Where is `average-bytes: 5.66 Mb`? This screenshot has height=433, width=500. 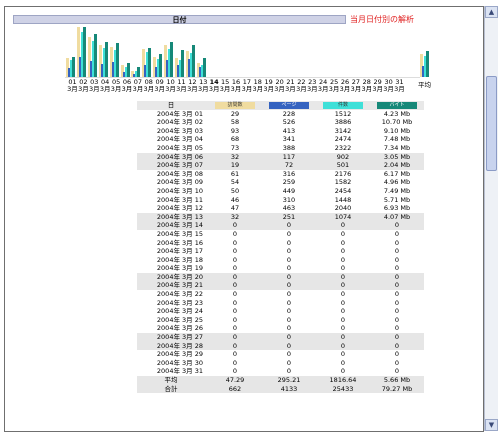
average-bytes: 5.66 Mb is located at coordinates (397, 380).